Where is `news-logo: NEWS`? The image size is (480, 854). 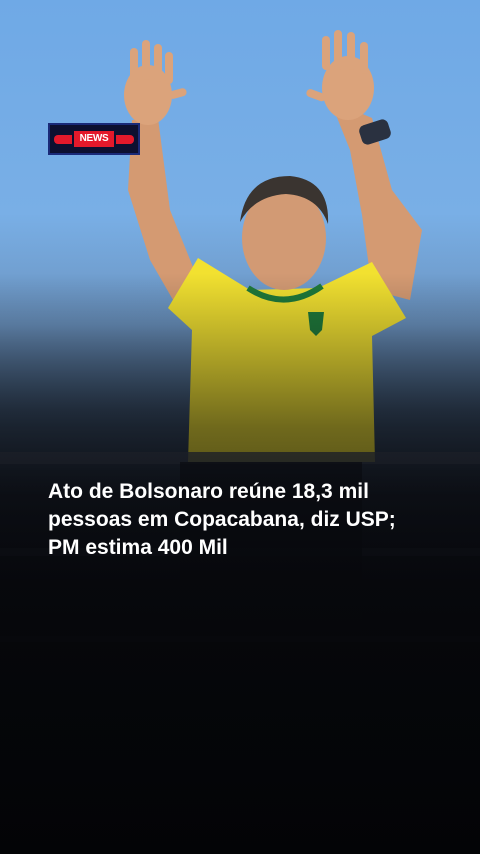 news-logo: NEWS is located at coordinates (94, 139).